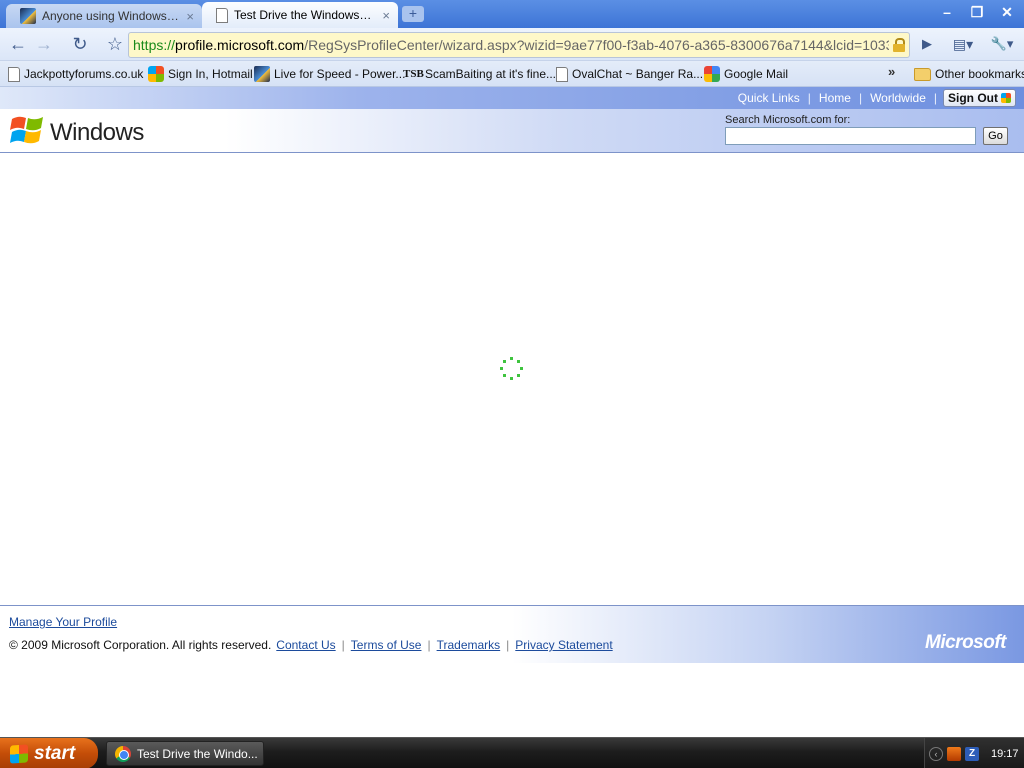  I want to click on bookmark-label: Google Mail, so click(756, 74).